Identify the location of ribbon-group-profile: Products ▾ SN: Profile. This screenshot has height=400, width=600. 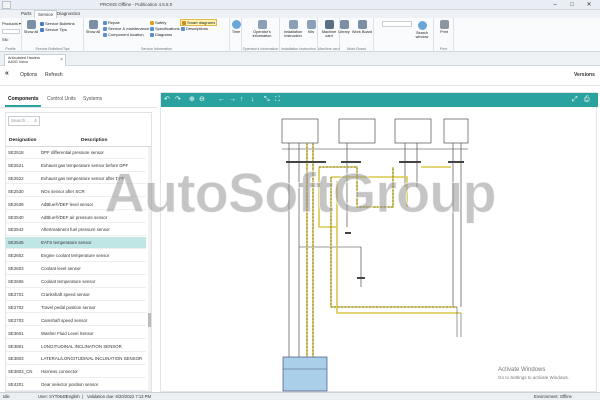
(11, 35).